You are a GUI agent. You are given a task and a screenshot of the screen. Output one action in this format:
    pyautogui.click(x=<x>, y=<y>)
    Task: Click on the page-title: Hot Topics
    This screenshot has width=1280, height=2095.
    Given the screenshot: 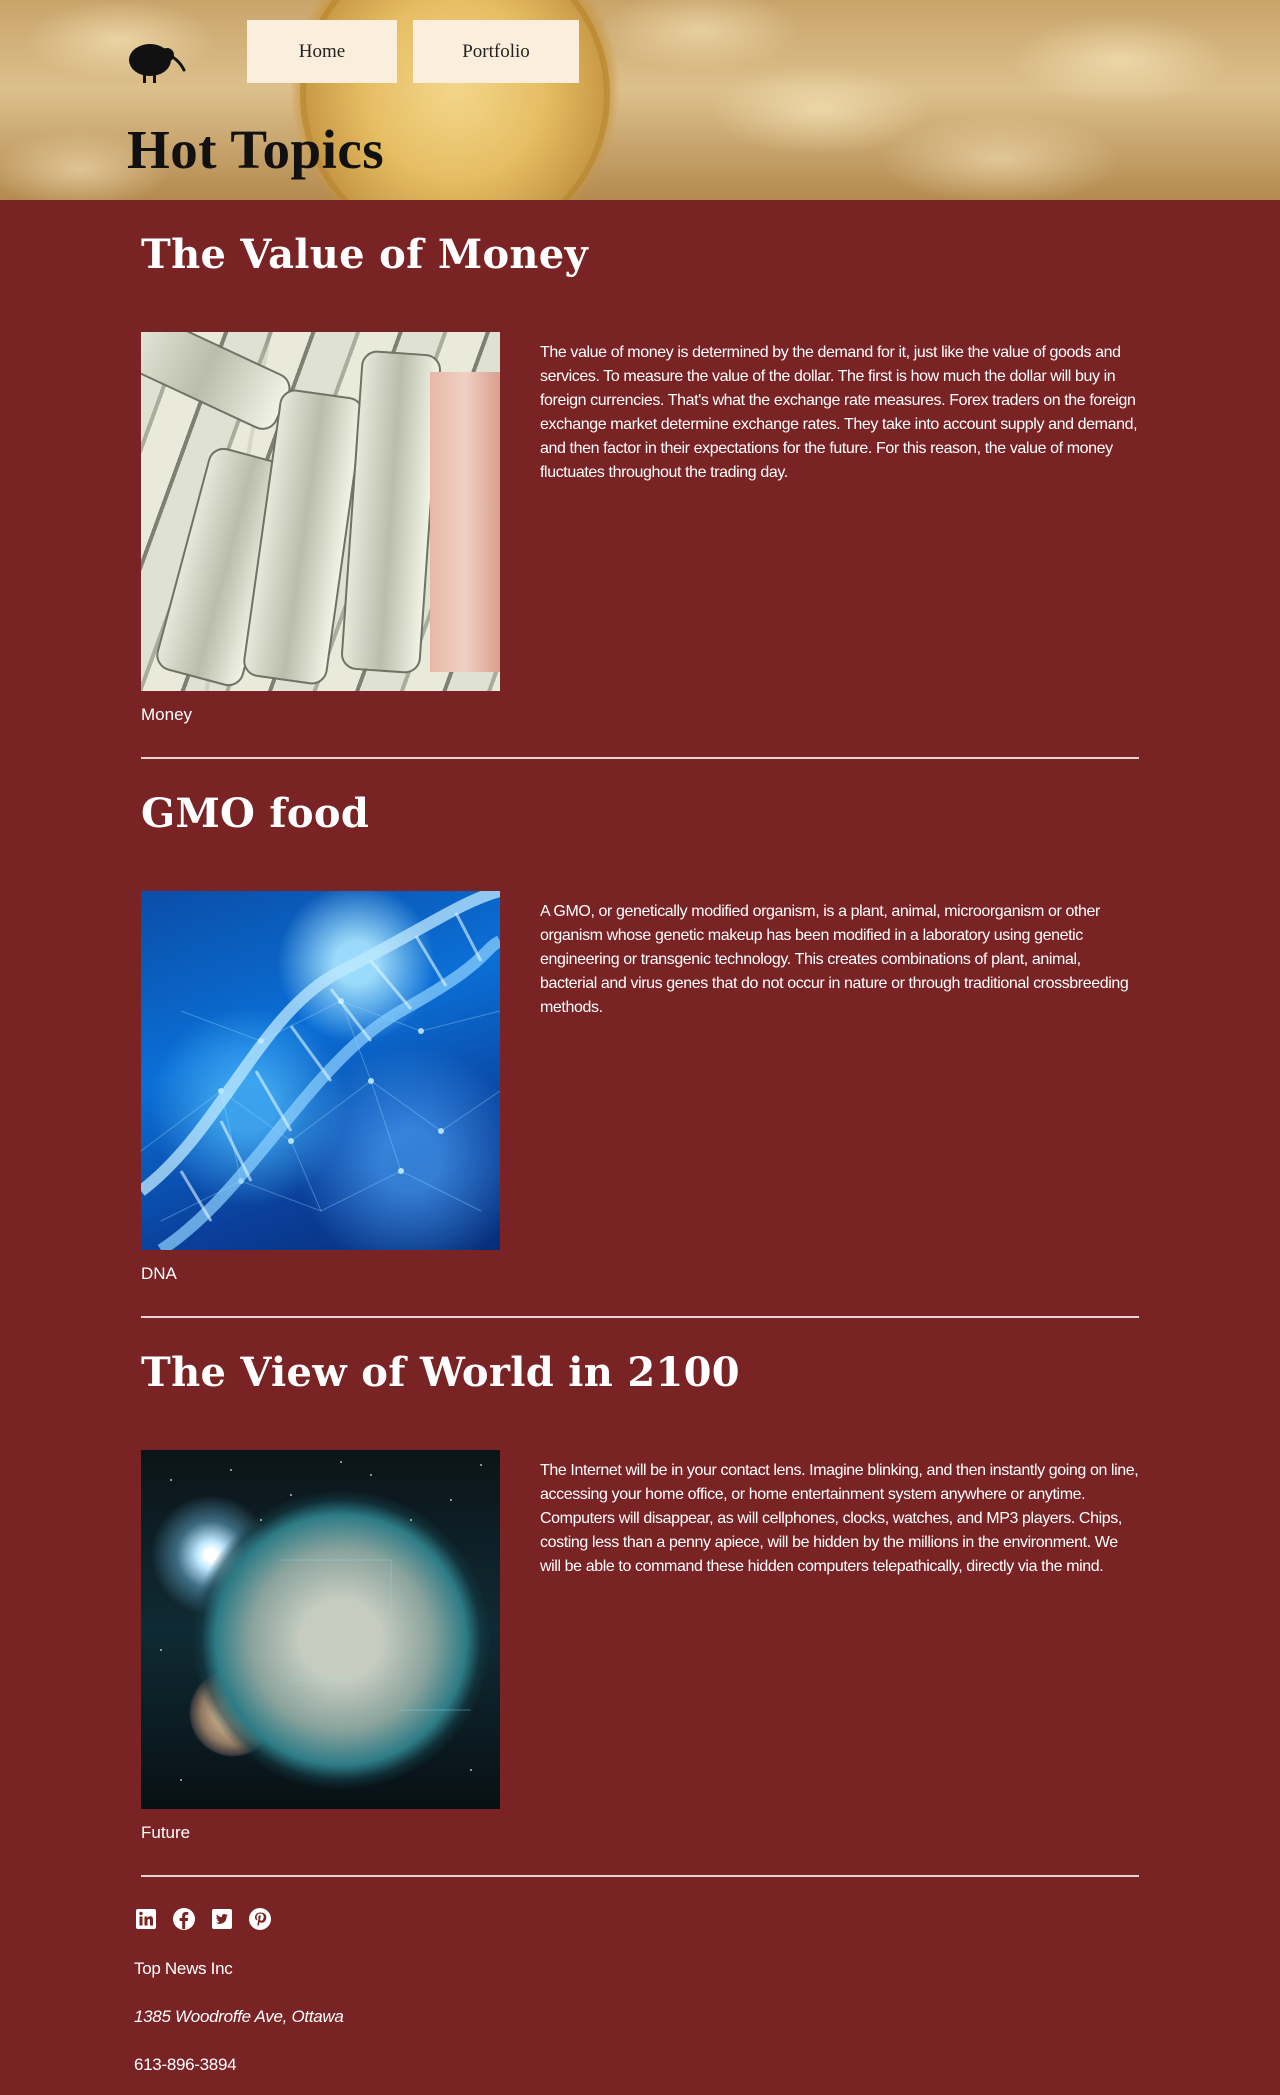 What is the action you would take?
    pyautogui.click(x=256, y=149)
    